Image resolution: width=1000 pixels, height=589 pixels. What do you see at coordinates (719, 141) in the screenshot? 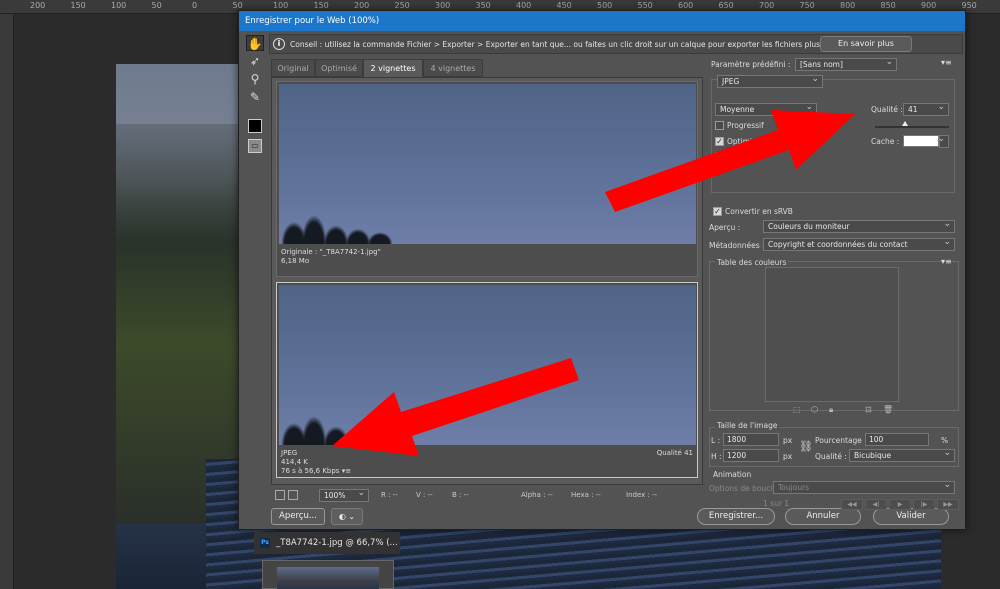
I see `optimized-checkbox: ✓` at bounding box center [719, 141].